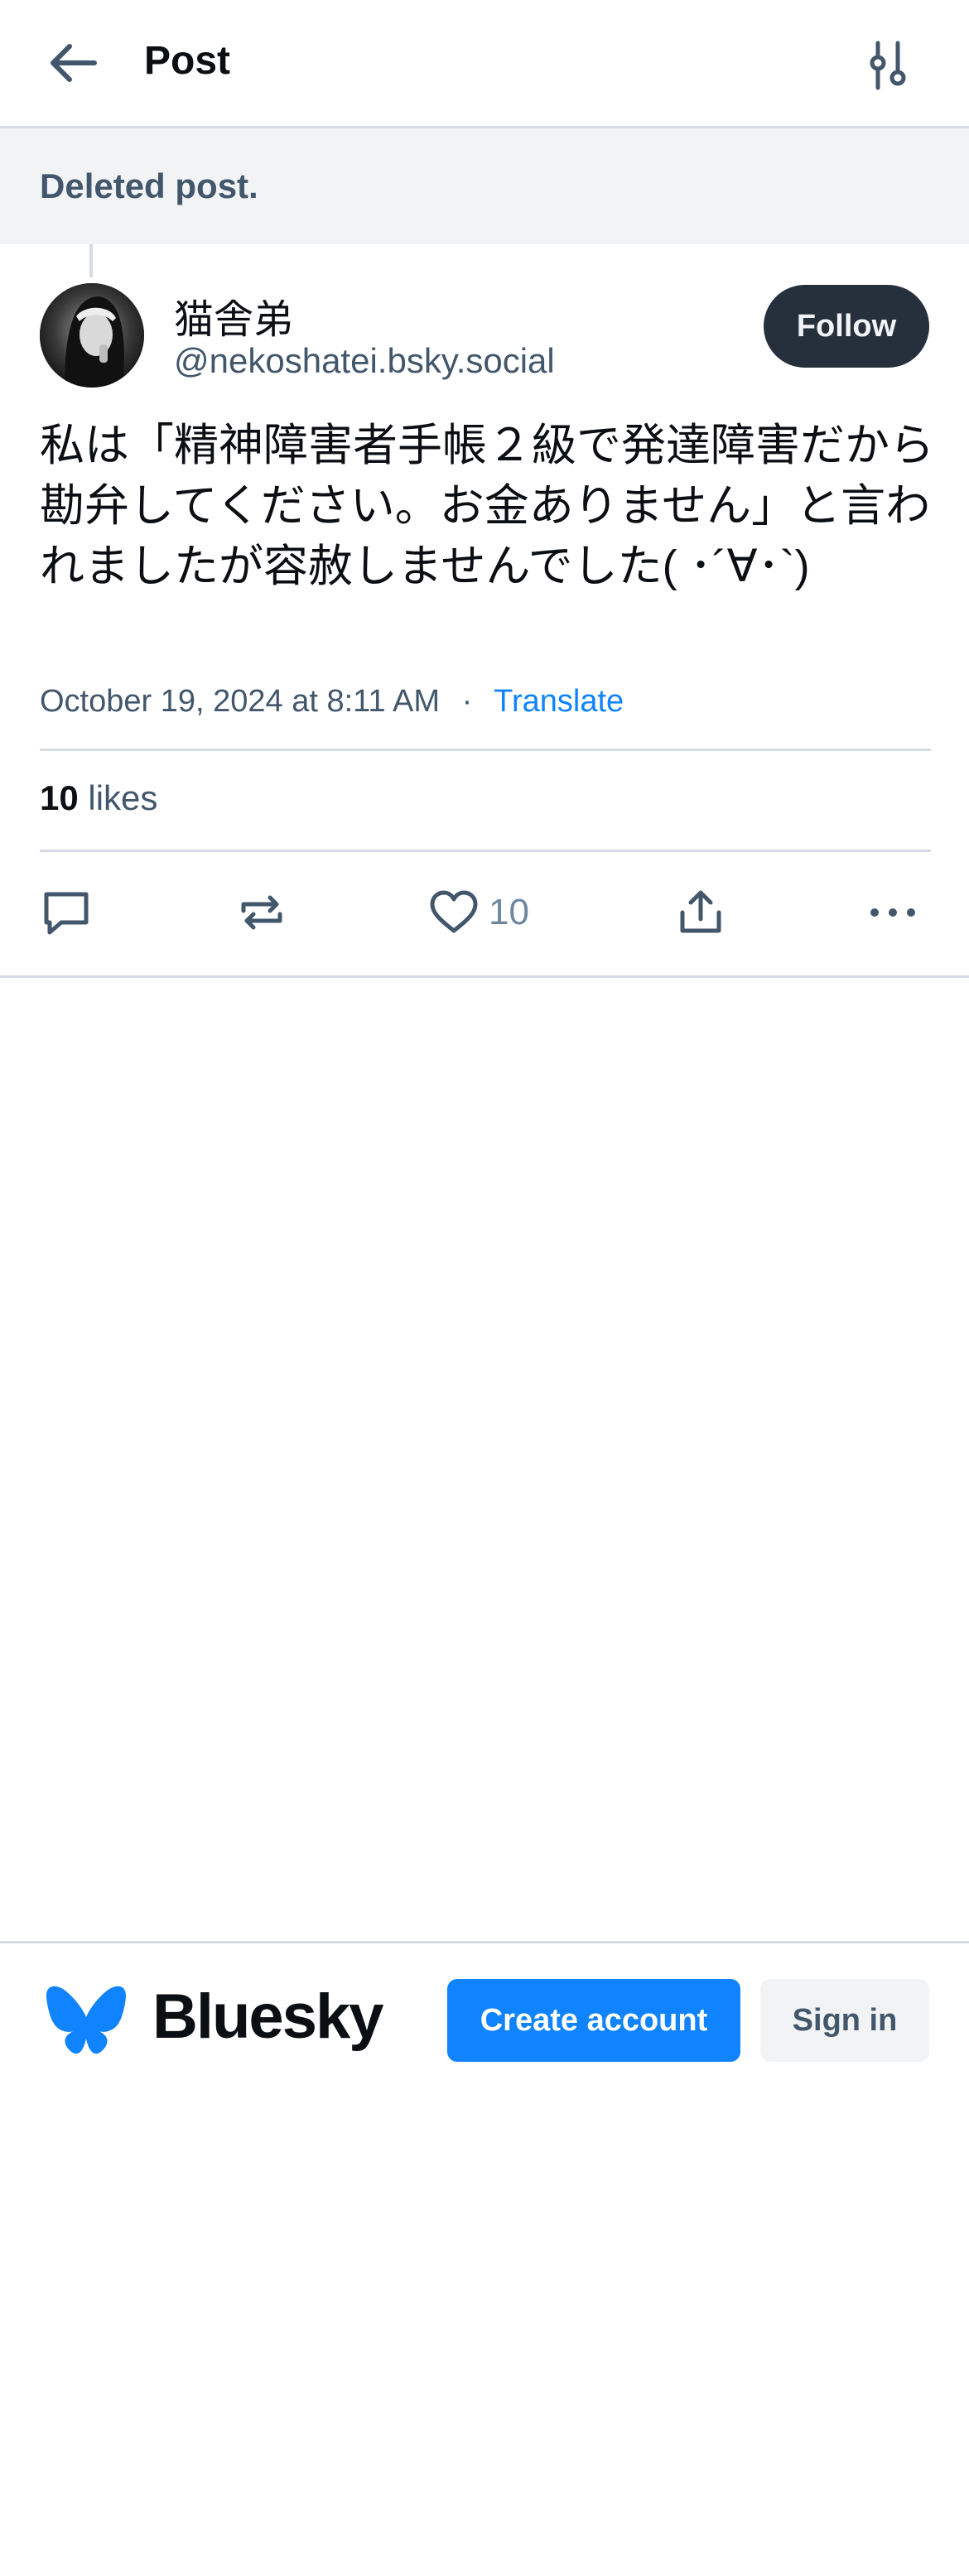 Image resolution: width=969 pixels, height=2576 pixels. Describe the element at coordinates (187, 61) in the screenshot. I see `page-title: Post` at that location.